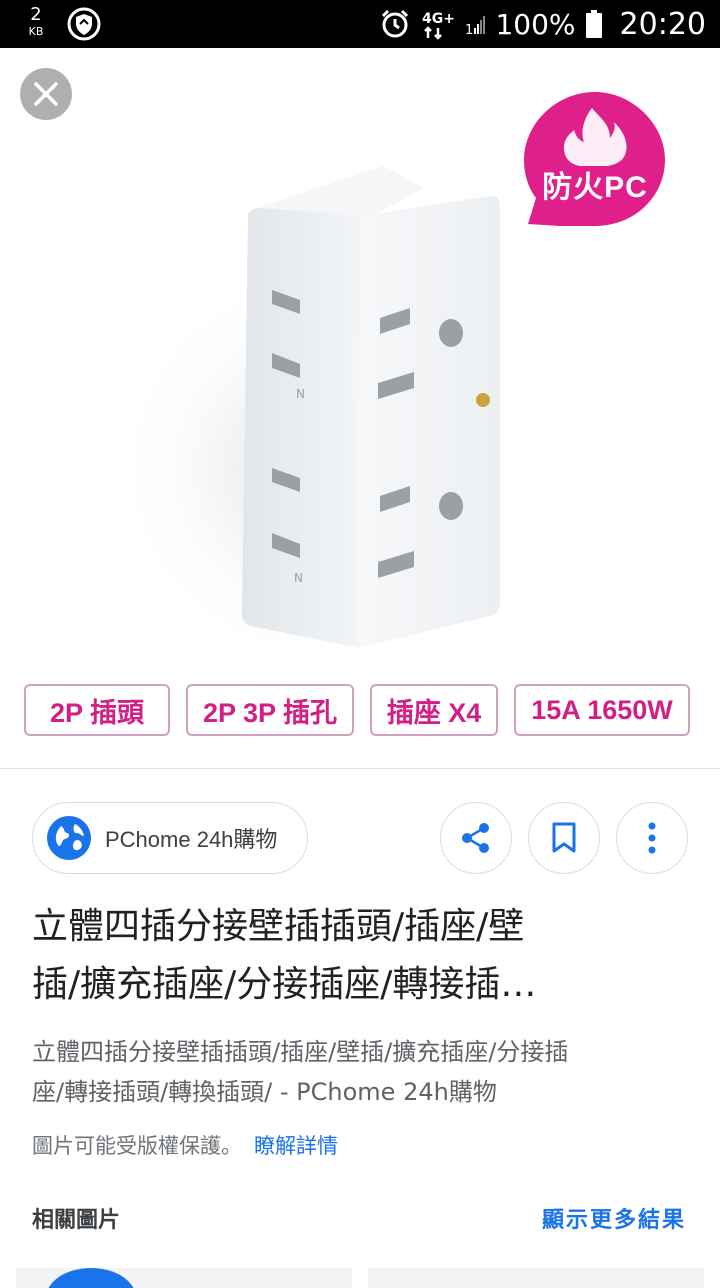 The width and height of the screenshot is (720, 1288). I want to click on close-icon, so click(46, 94).